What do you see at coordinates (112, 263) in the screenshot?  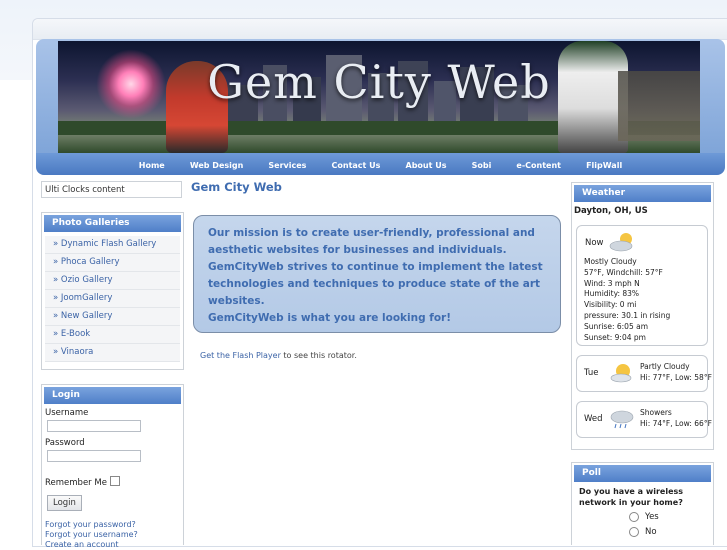 I see `gallery-link-phoca: » Phoca Gallery` at bounding box center [112, 263].